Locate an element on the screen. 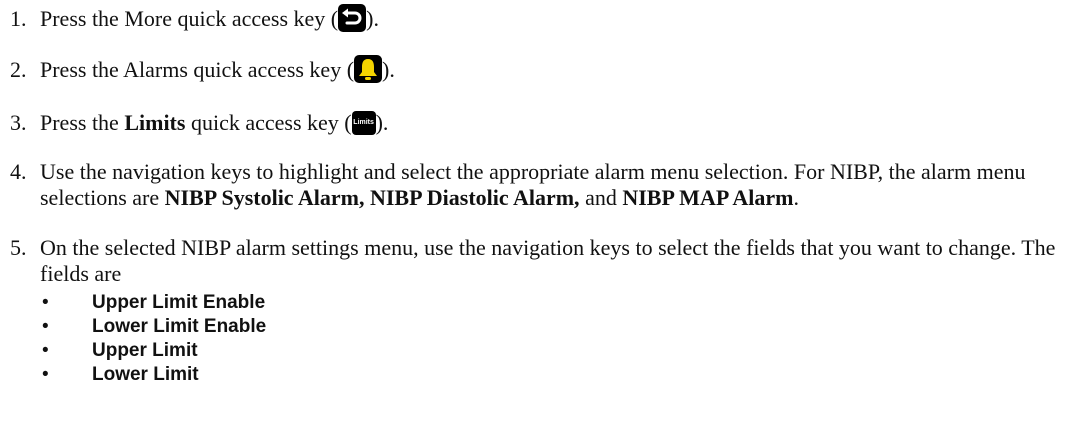 This screenshot has height=443, width=1071. list-item: • Lower Limit Enable is located at coordinates (555, 327).